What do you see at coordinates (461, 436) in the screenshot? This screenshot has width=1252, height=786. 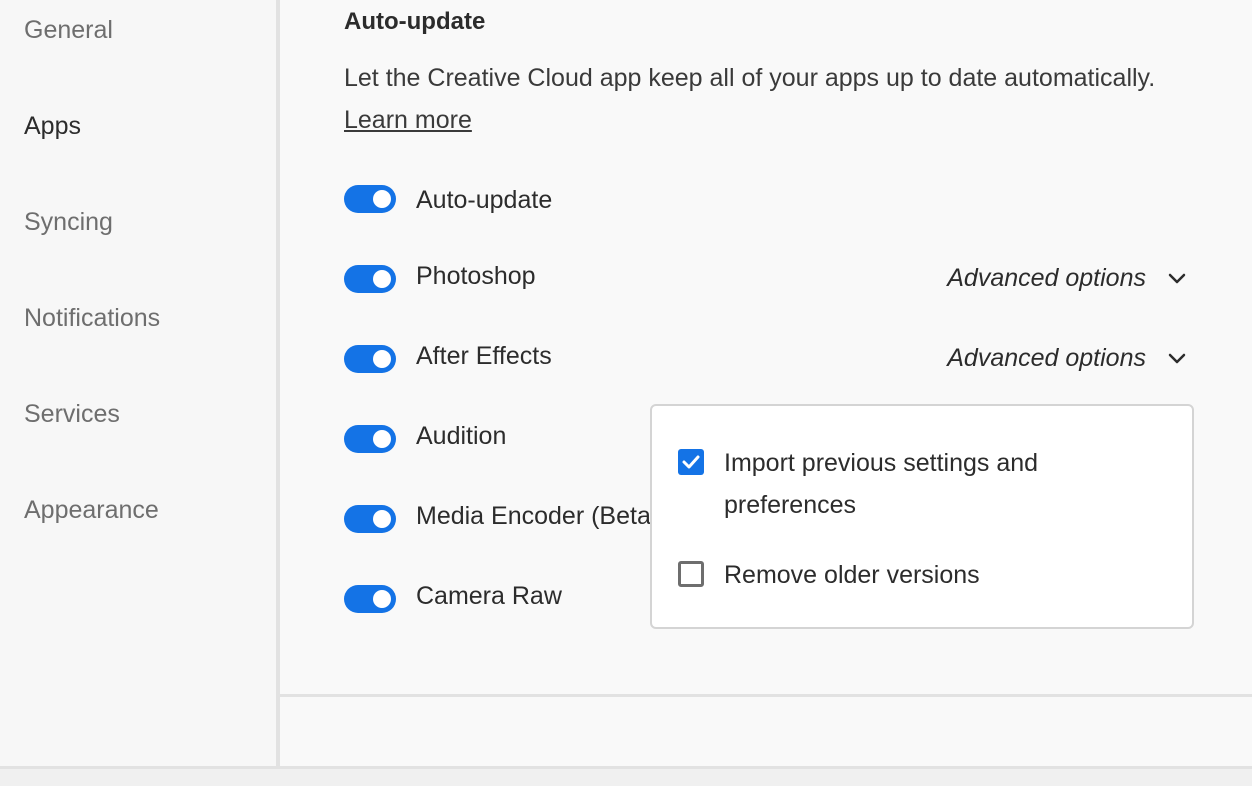 I see `toggle-label-audition: Audition` at bounding box center [461, 436].